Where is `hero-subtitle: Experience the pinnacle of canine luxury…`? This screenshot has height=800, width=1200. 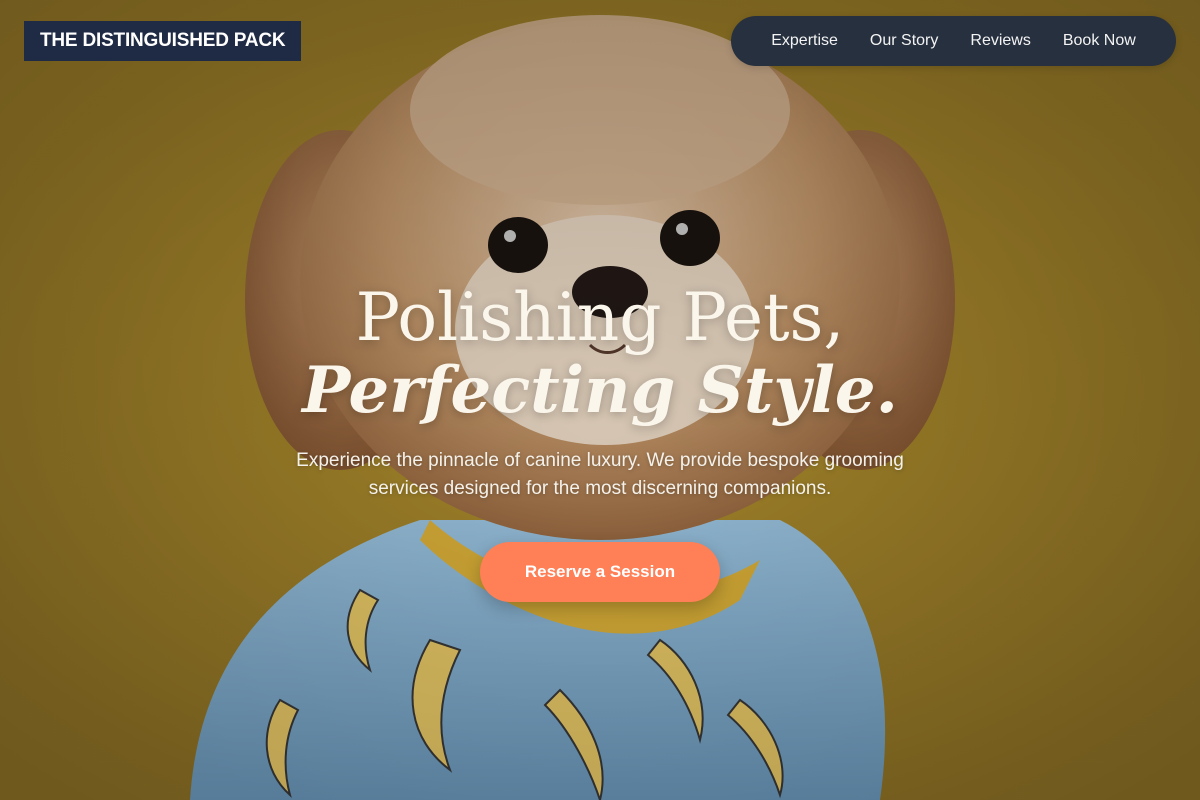 hero-subtitle: Experience the pinnacle of canine luxury… is located at coordinates (600, 474).